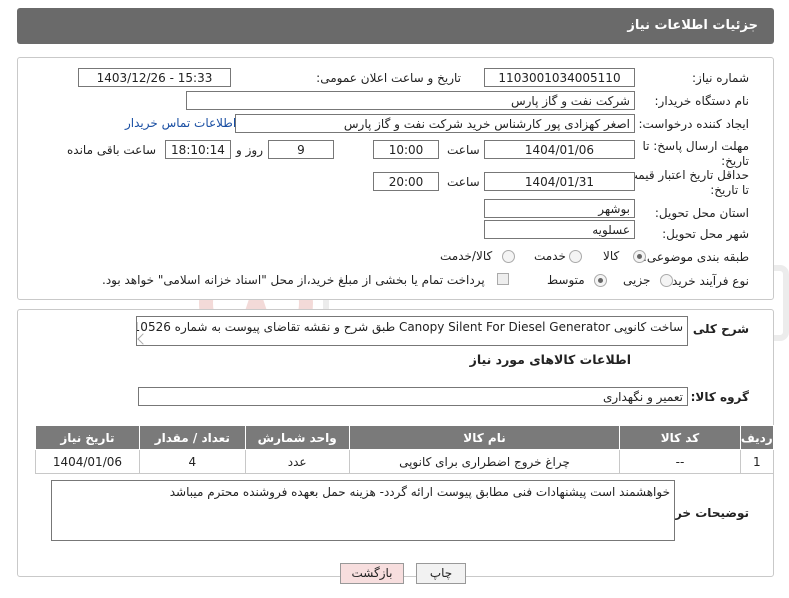 This screenshot has height=598, width=789. I want to click on province-field: بوشهر, so click(559, 208).